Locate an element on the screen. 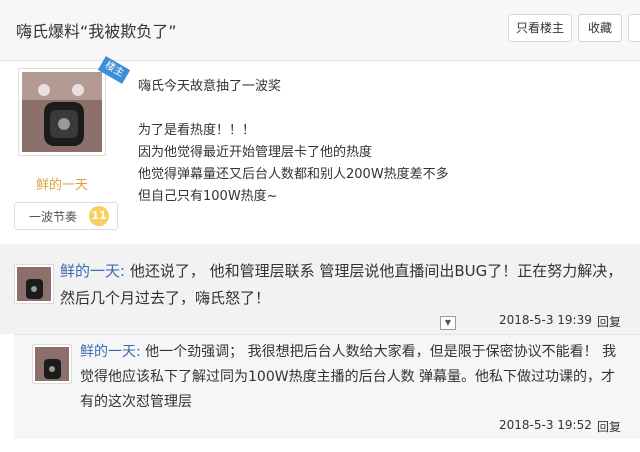 The width and height of the screenshot is (640, 452). more-button is located at coordinates (634, 28).